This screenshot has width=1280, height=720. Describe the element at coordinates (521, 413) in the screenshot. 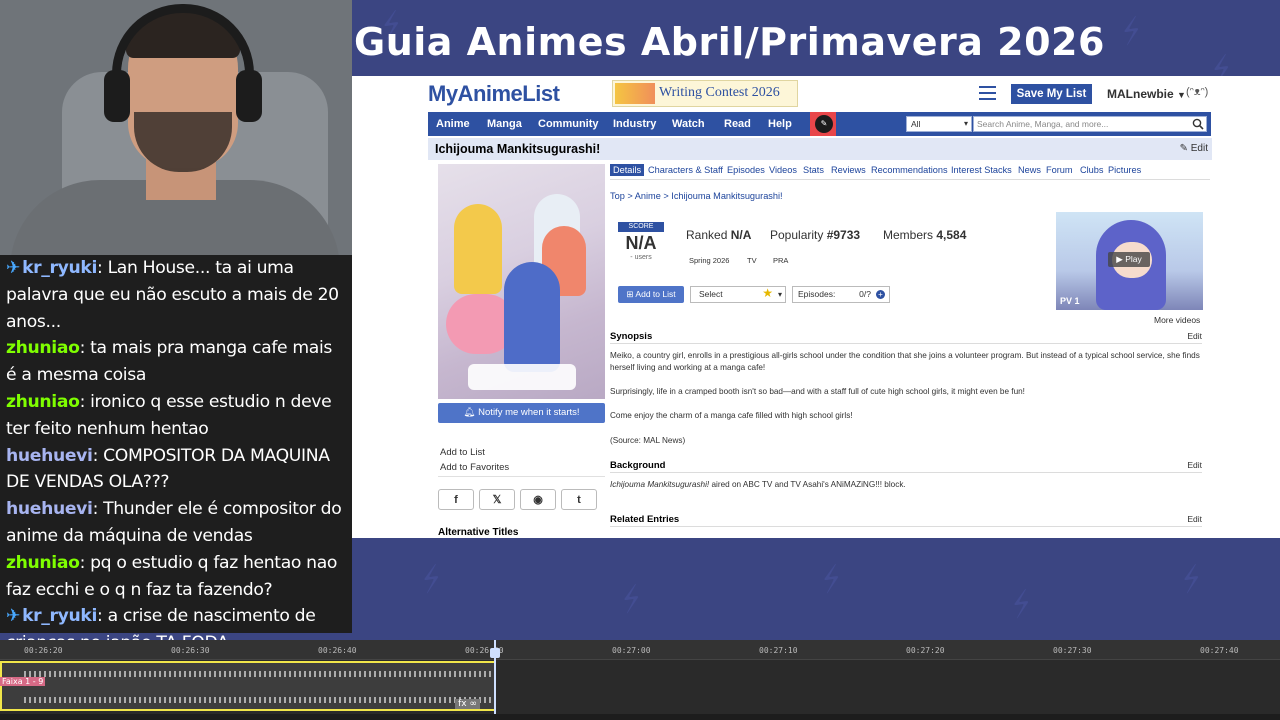

I see `notify-button: 🔔︎ Notify me when it starts!` at that location.